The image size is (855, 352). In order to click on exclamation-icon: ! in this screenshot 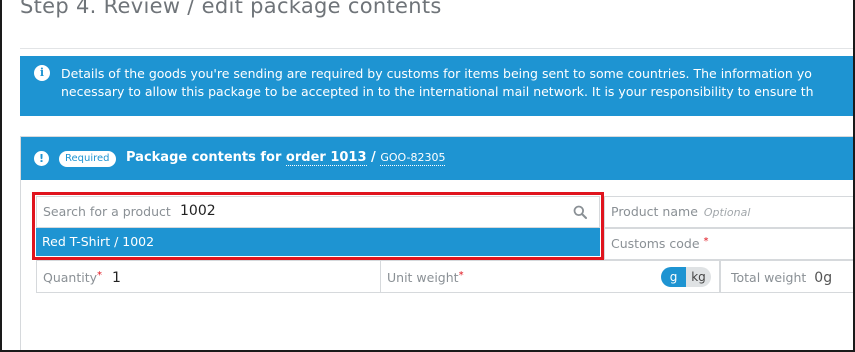, I will do `click(41, 158)`.